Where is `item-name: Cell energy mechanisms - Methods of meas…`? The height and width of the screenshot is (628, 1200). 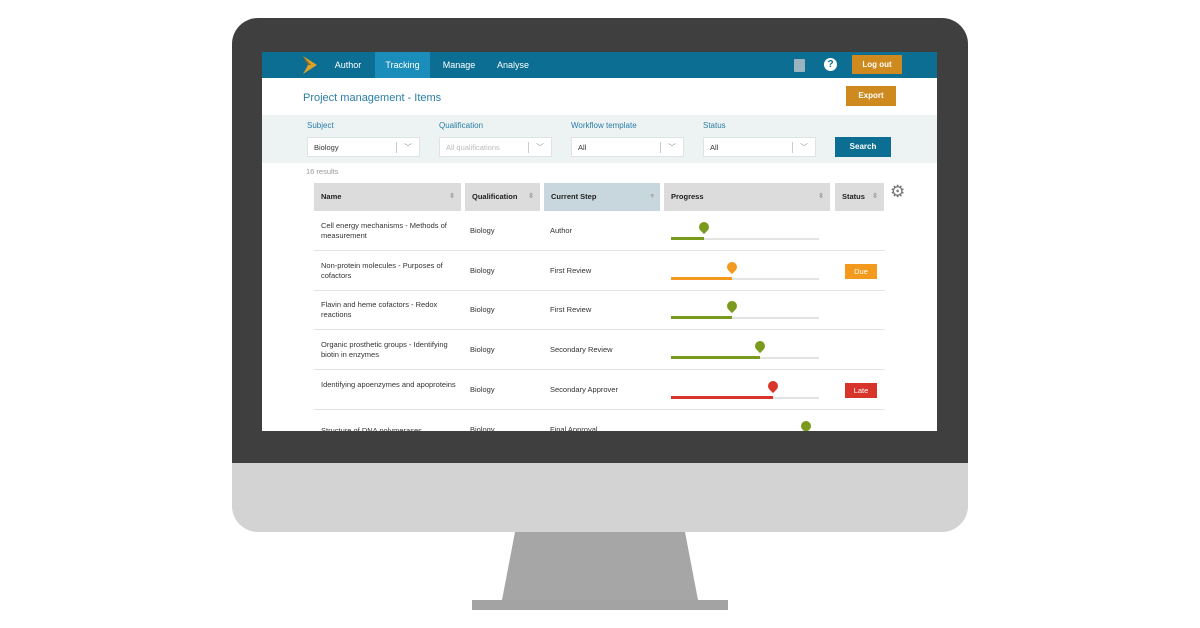
item-name: Cell energy mechanisms - Methods of meas… is located at coordinates (391, 231).